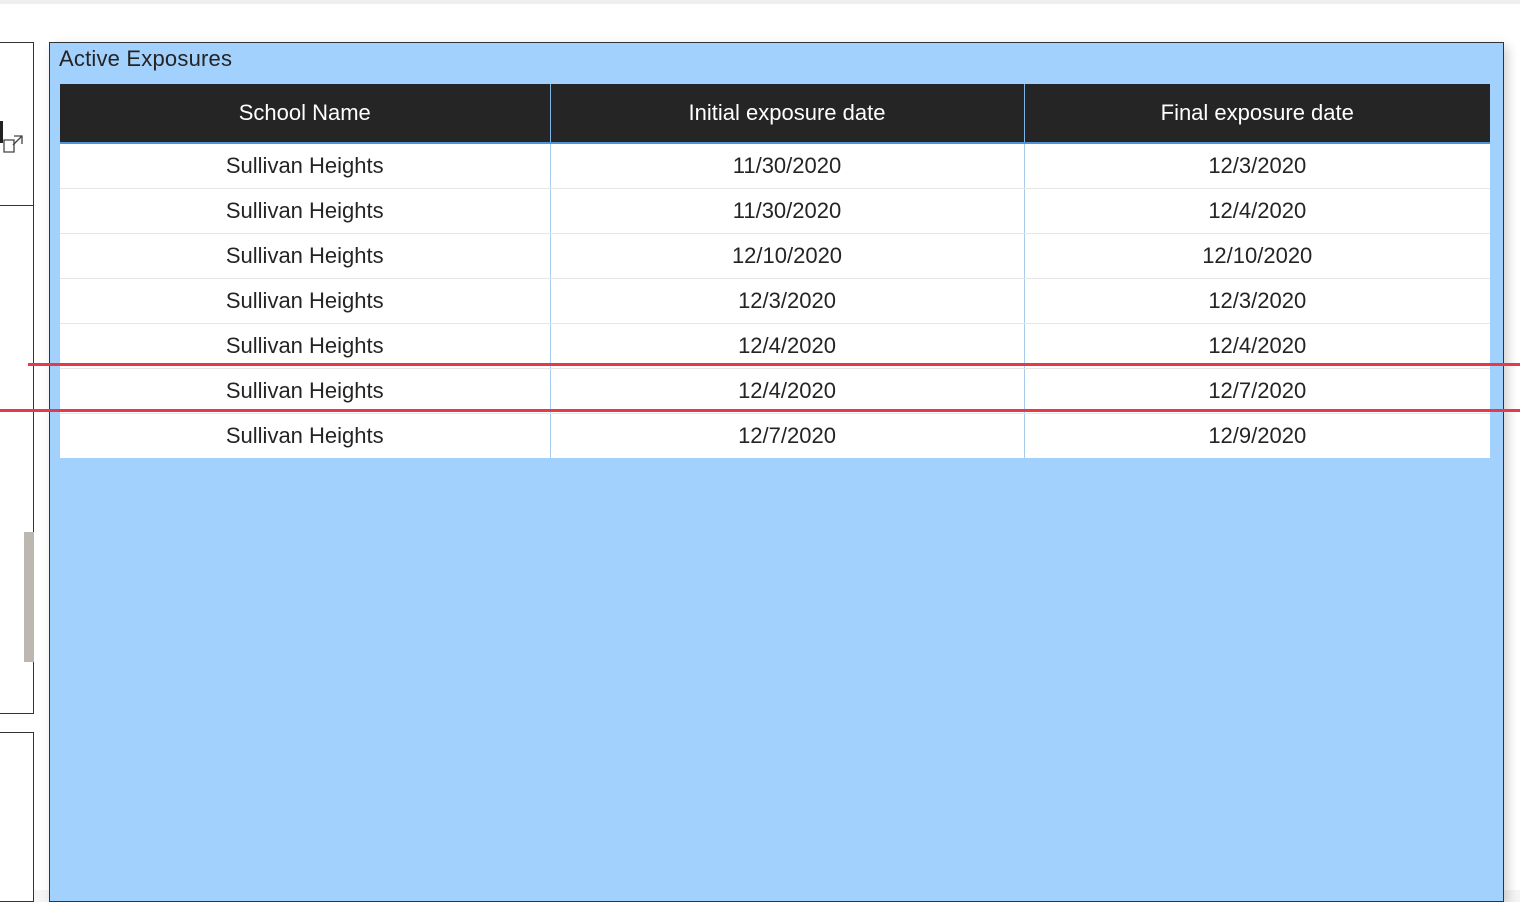 Image resolution: width=1520 pixels, height=902 pixels. I want to click on table-row: Sullivan Heights 11/30/2020 12/4/2020, so click(775, 211).